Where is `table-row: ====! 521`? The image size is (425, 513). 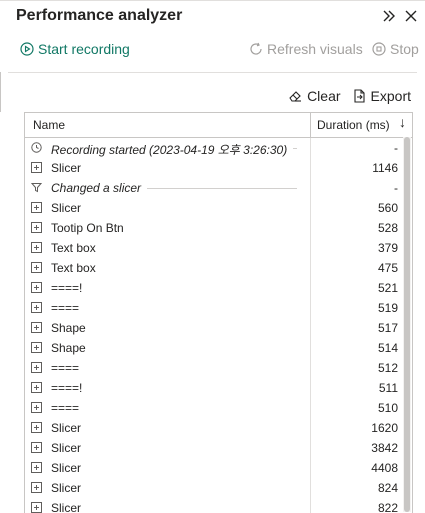 table-row: ====! 521 is located at coordinates (218, 288).